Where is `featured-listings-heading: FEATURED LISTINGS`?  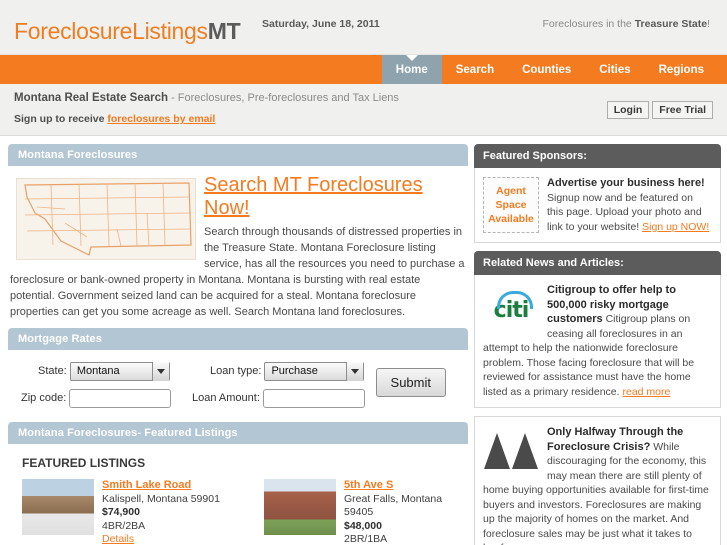
featured-listings-heading: FEATURED LISTINGS is located at coordinates (84, 463).